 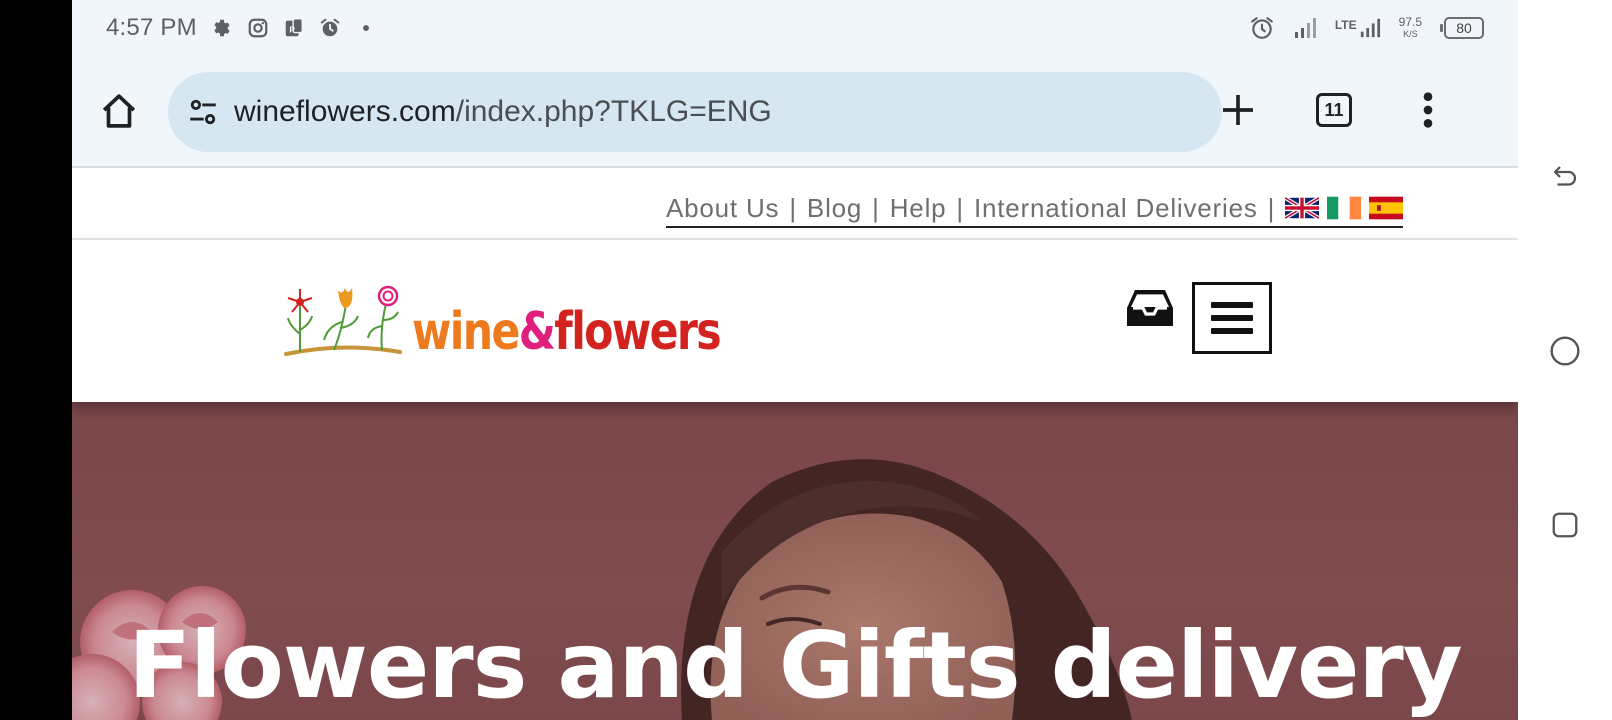 What do you see at coordinates (637, 332) in the screenshot?
I see `logo-word-flowers: flowers` at bounding box center [637, 332].